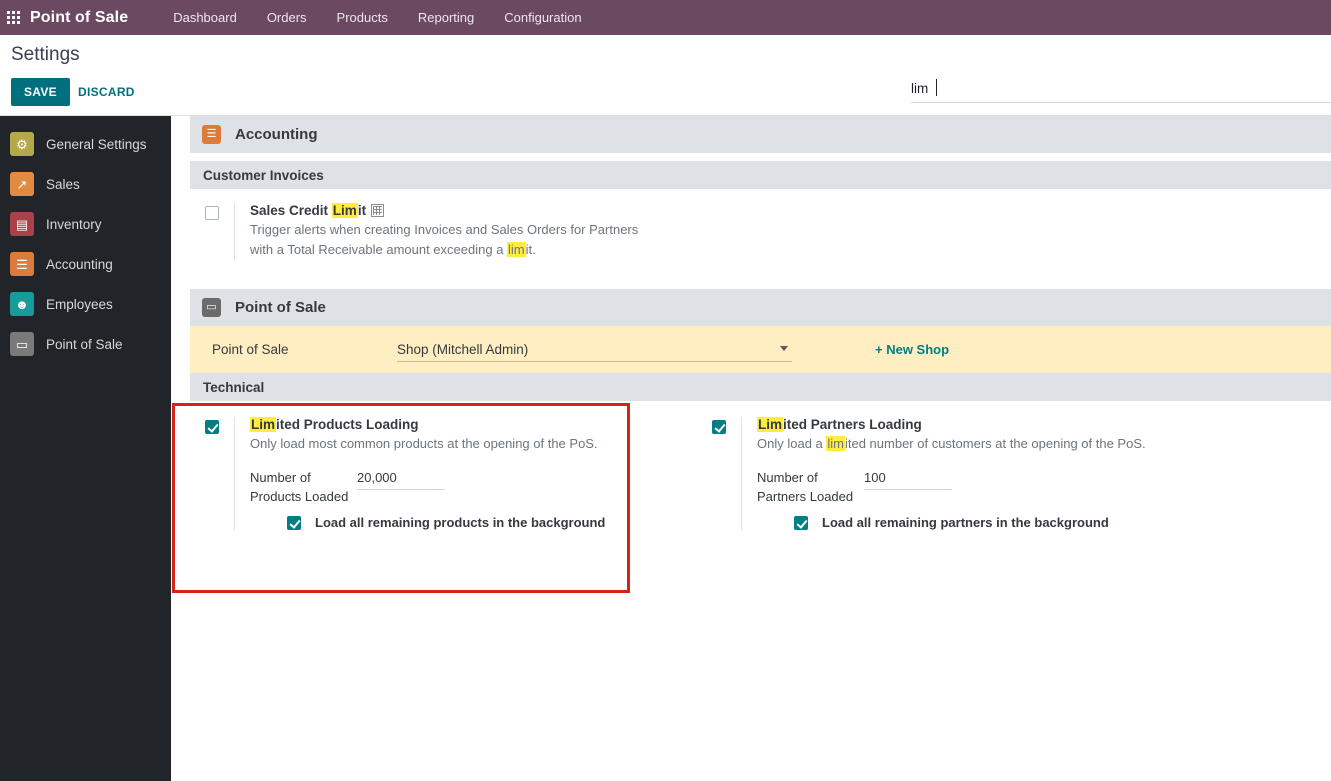  Describe the element at coordinates (211, 307) in the screenshot. I see `pos-app-icon: ▭` at that location.